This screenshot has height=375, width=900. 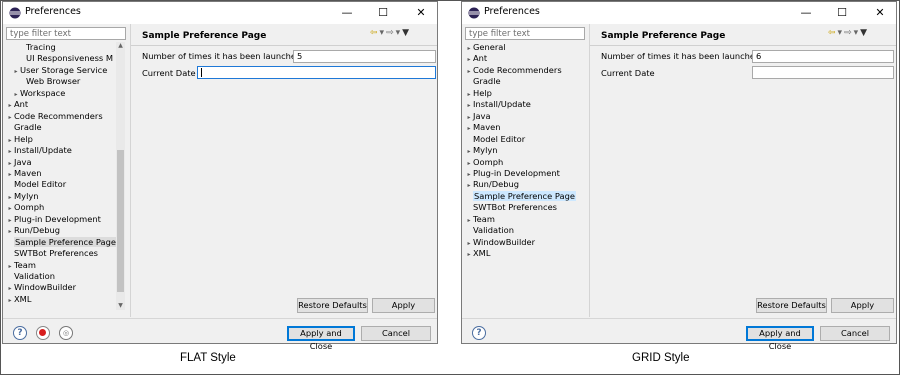 What do you see at coordinates (525, 33) in the screenshot?
I see `filter-input: type filter text` at bounding box center [525, 33].